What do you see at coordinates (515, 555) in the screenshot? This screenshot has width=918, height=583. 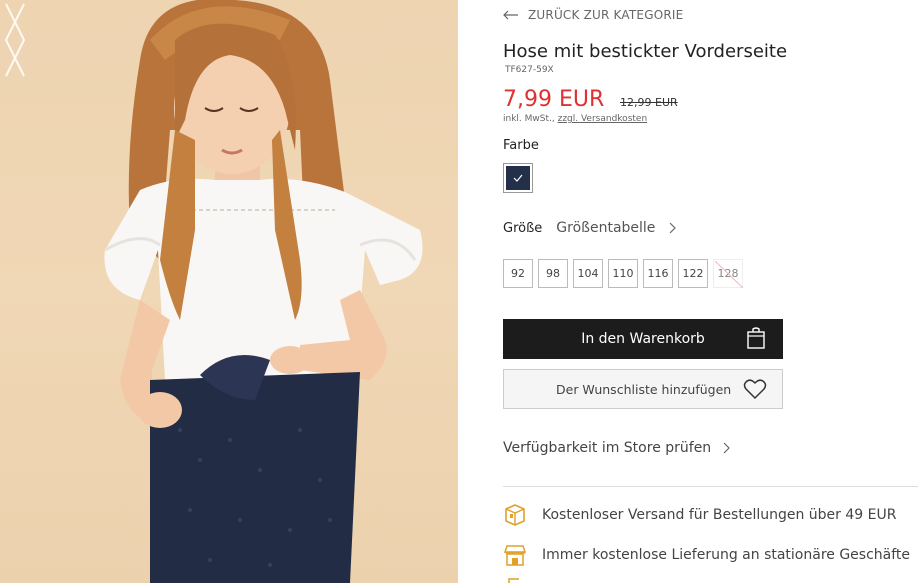 I see `store-icon` at bounding box center [515, 555].